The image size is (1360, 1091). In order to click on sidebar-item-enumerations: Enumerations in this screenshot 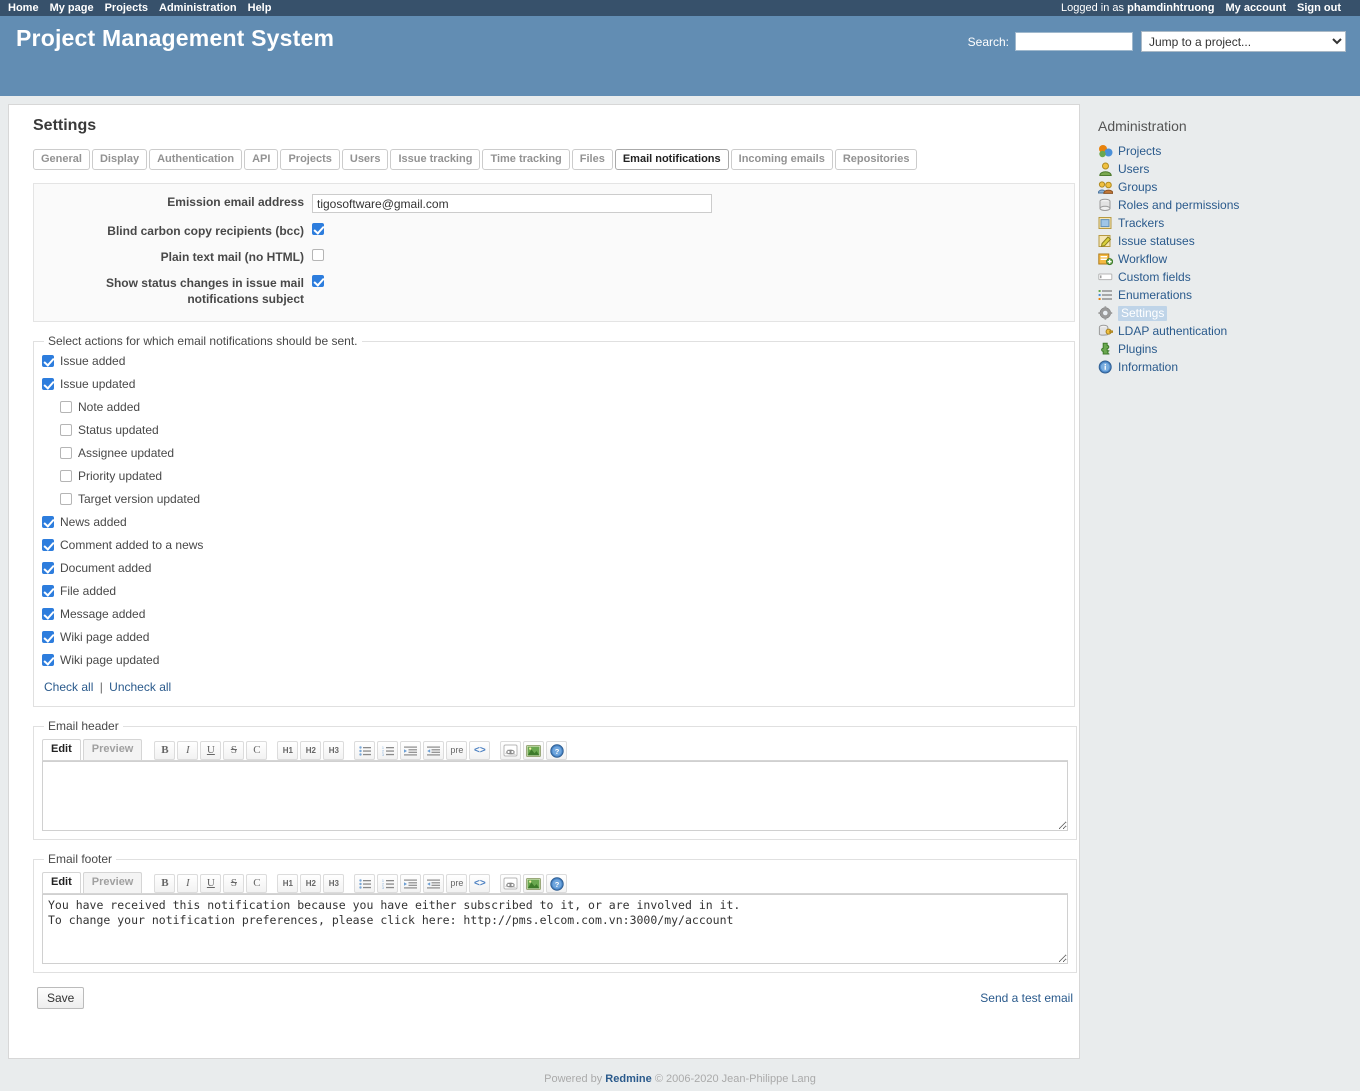, I will do `click(1215, 295)`.